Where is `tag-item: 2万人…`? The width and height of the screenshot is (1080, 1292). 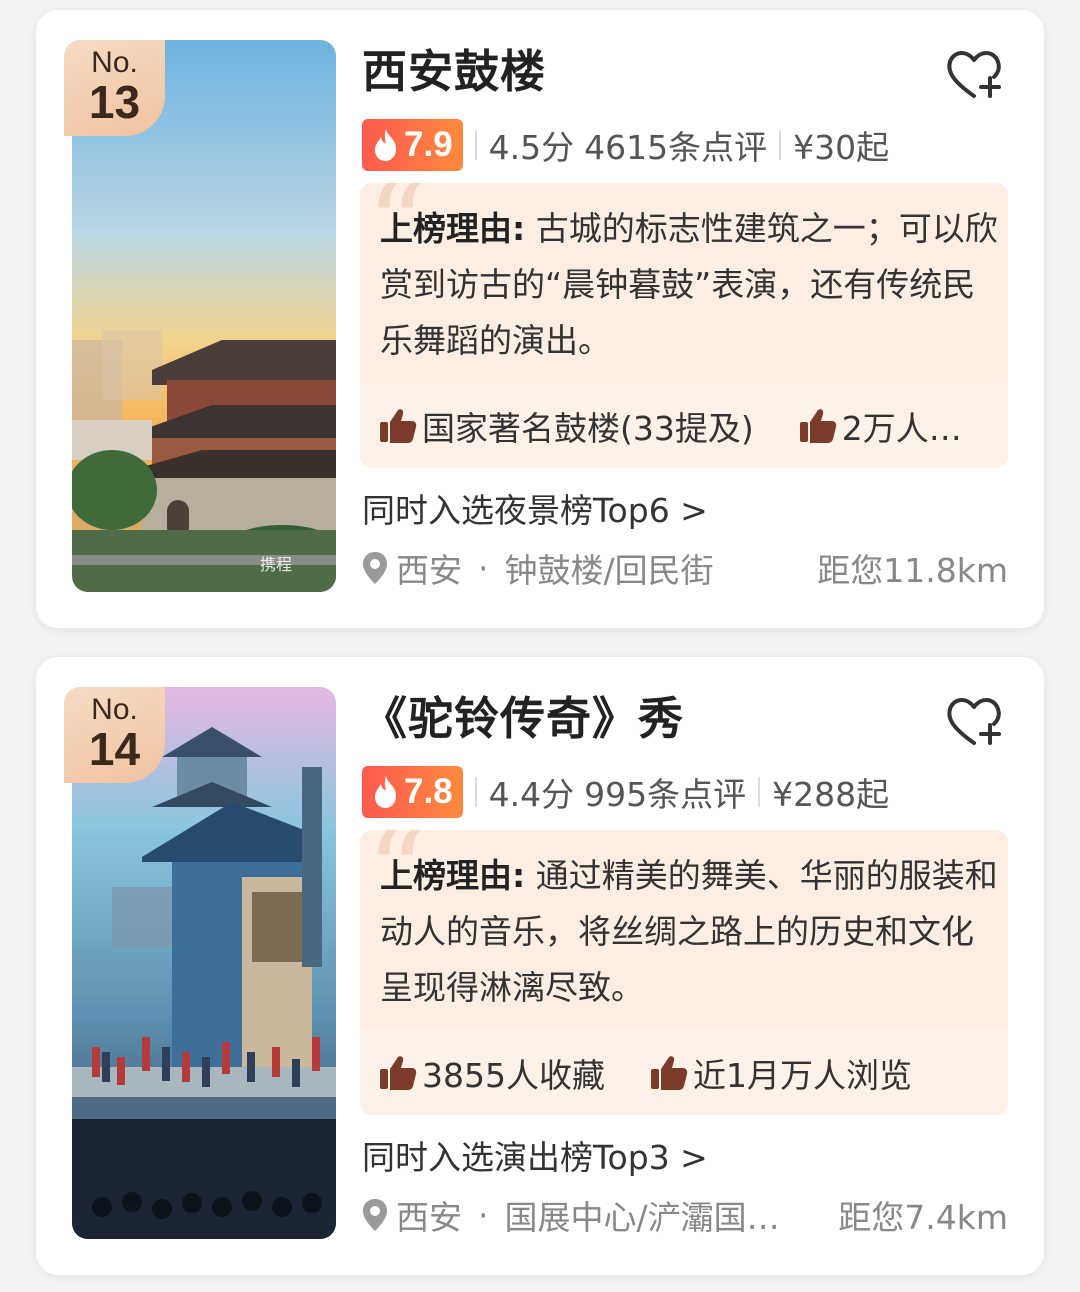 tag-item: 2万人… is located at coordinates (880, 426).